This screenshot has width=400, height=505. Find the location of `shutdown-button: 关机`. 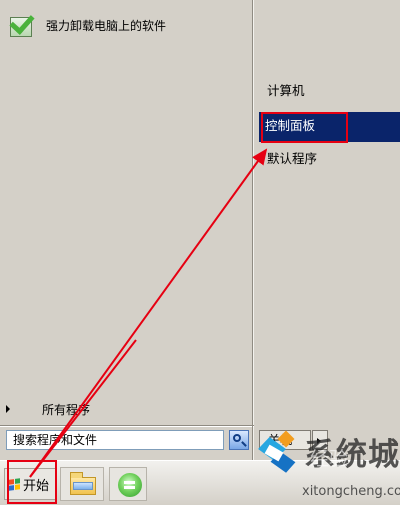

shutdown-button: 关机 is located at coordinates (285, 440).